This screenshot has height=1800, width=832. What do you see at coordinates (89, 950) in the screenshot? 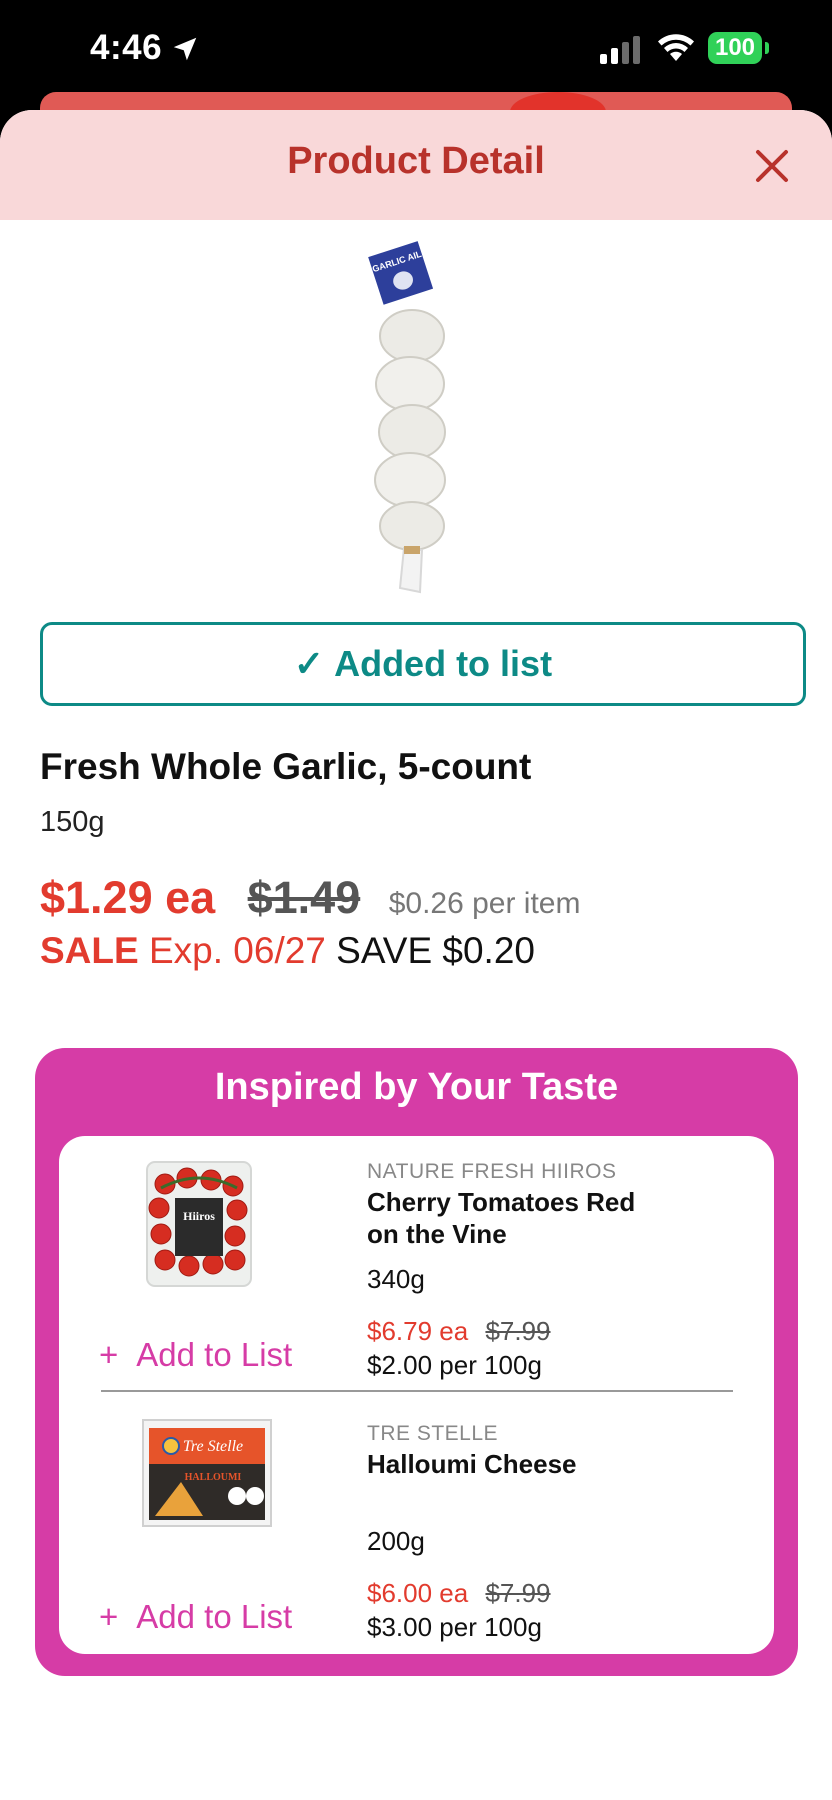
I see `sale-label: SALE` at bounding box center [89, 950].